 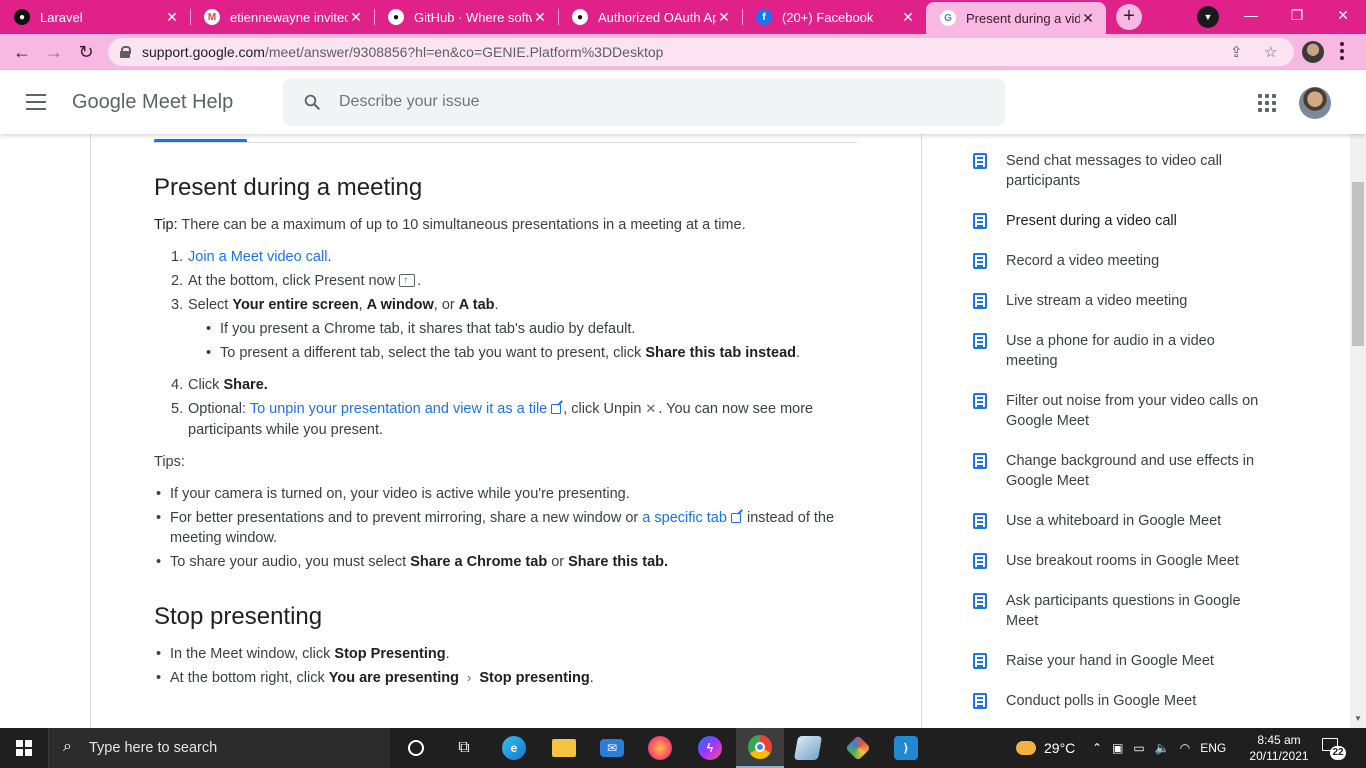 What do you see at coordinates (1334, 748) in the screenshot?
I see `notification-center-icon: 22` at bounding box center [1334, 748].